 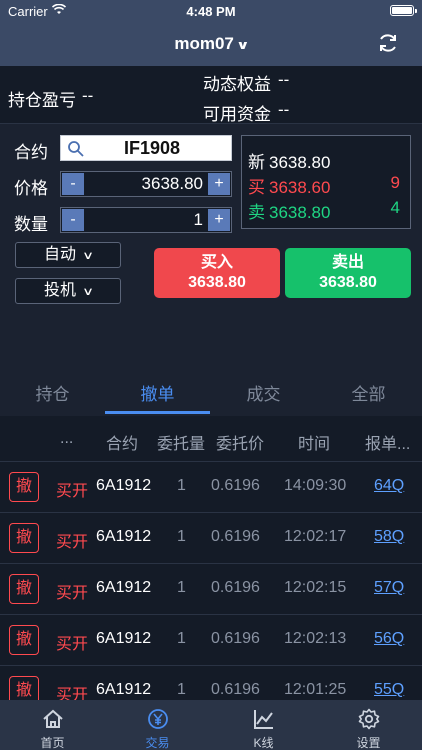 I want to click on status-bar: Carrier 4:48 PM, so click(x=211, y=11).